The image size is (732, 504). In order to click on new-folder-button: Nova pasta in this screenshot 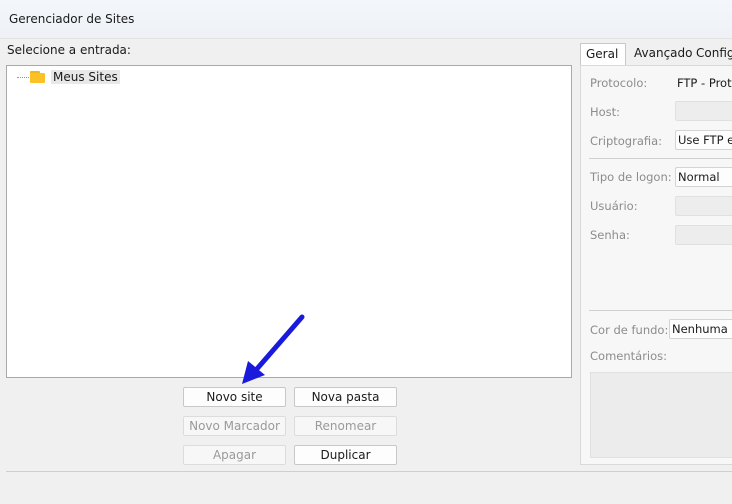, I will do `click(345, 397)`.